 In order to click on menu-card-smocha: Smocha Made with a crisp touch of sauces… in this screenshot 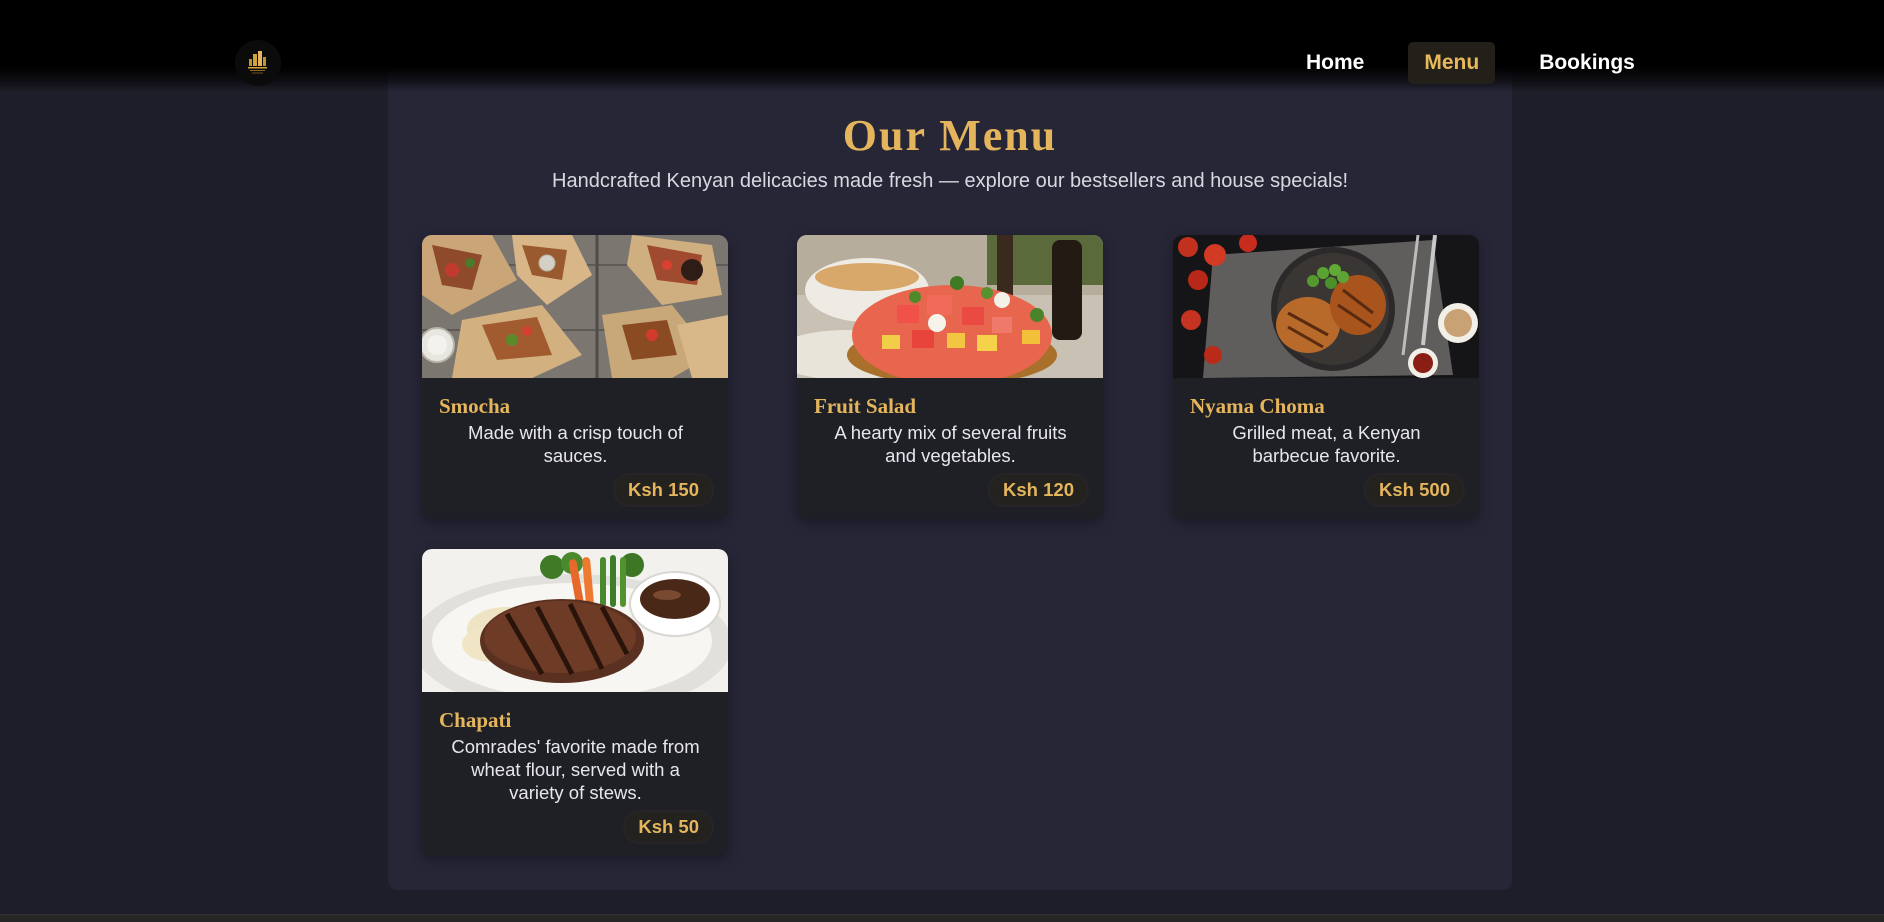, I will do `click(575, 377)`.